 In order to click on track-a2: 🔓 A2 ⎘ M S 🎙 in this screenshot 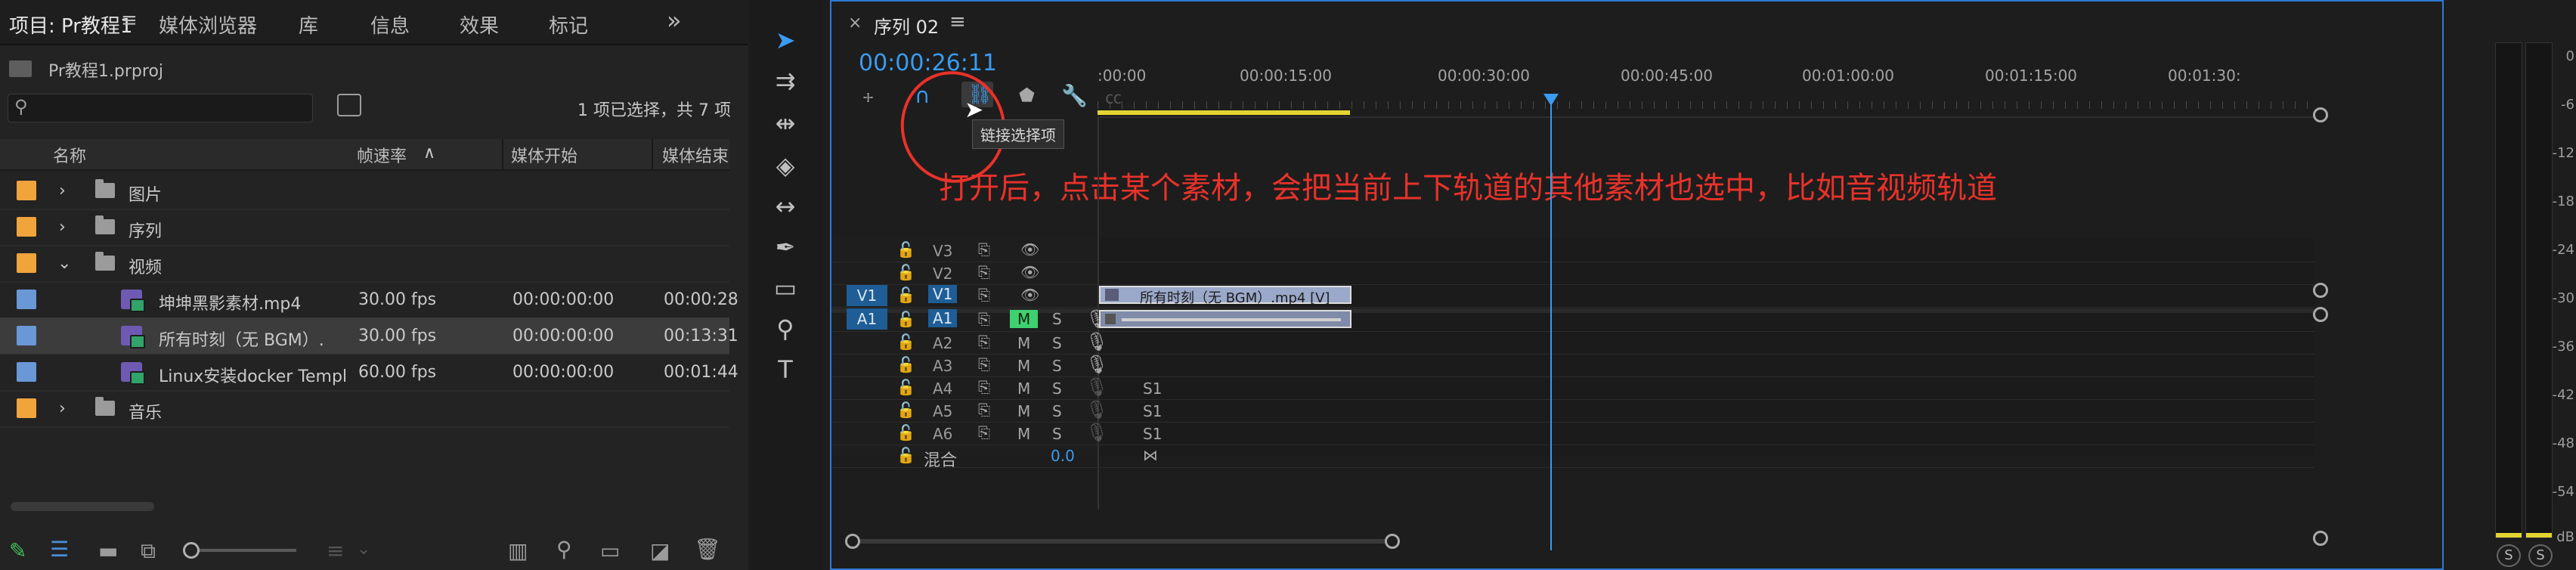, I will do `click(1572, 343)`.